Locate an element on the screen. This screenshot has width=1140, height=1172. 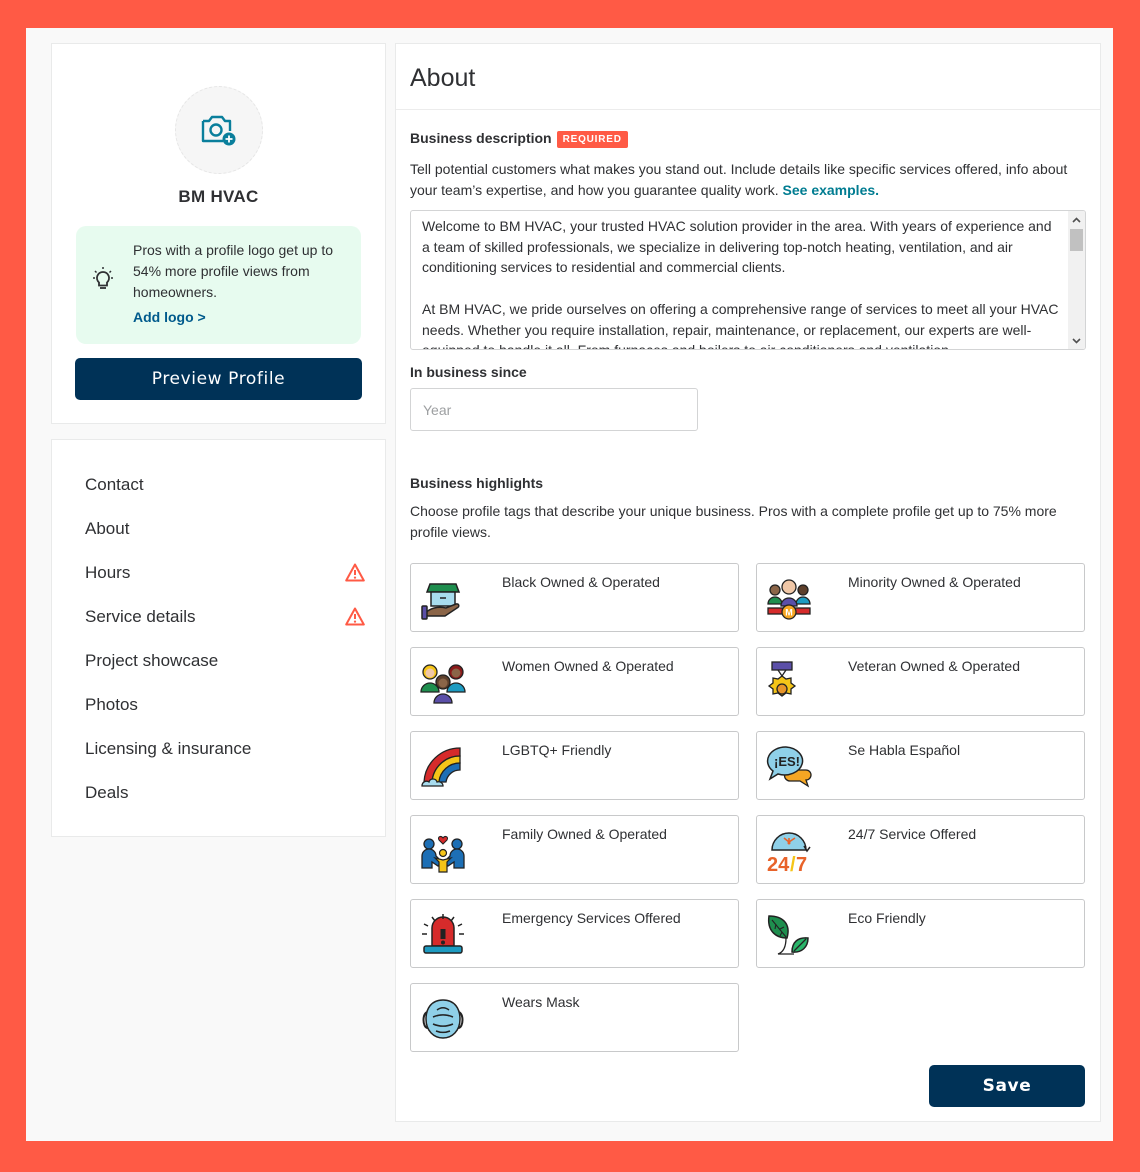
scroll-thumb is located at coordinates (1076, 240).